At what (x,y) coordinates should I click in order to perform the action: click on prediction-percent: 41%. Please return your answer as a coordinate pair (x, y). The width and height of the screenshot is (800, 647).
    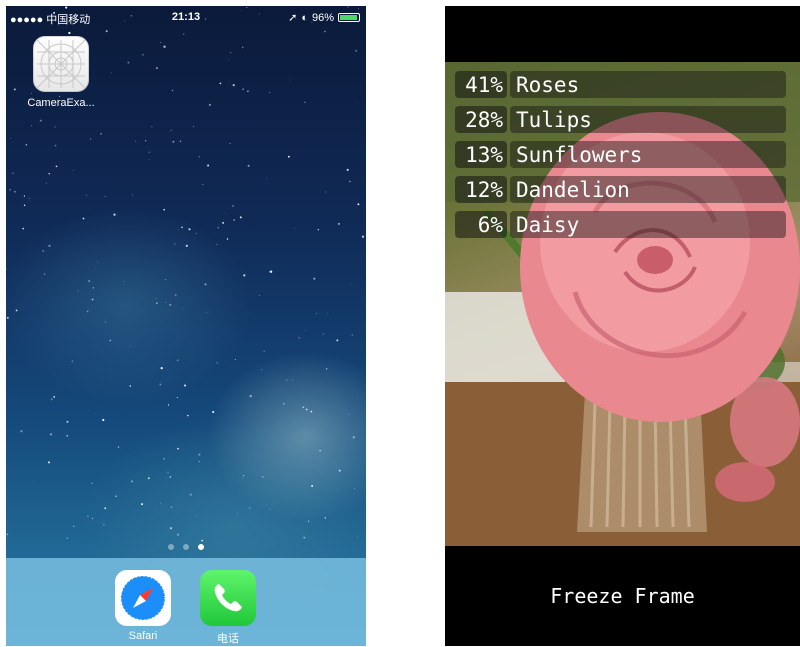
    Looking at the image, I should click on (481, 84).